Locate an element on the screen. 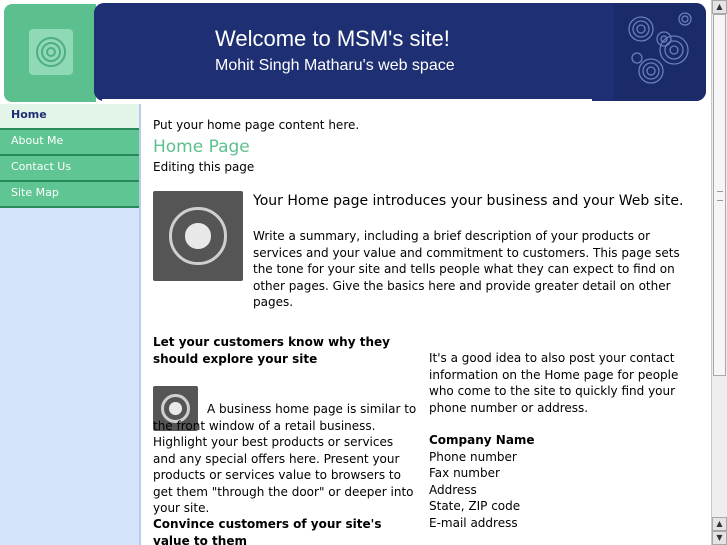 The image size is (727, 545). editing-text: Editing this page is located at coordinates (204, 167).